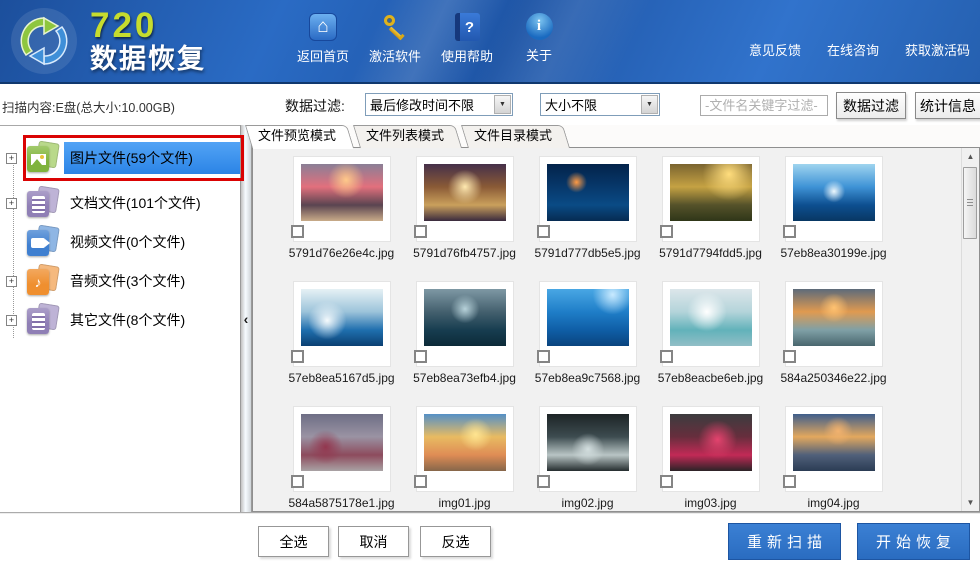 This screenshot has height=566, width=980. Describe the element at coordinates (135, 203) in the screenshot. I see `tree-item-label: 文档文件(101个文件)` at that location.